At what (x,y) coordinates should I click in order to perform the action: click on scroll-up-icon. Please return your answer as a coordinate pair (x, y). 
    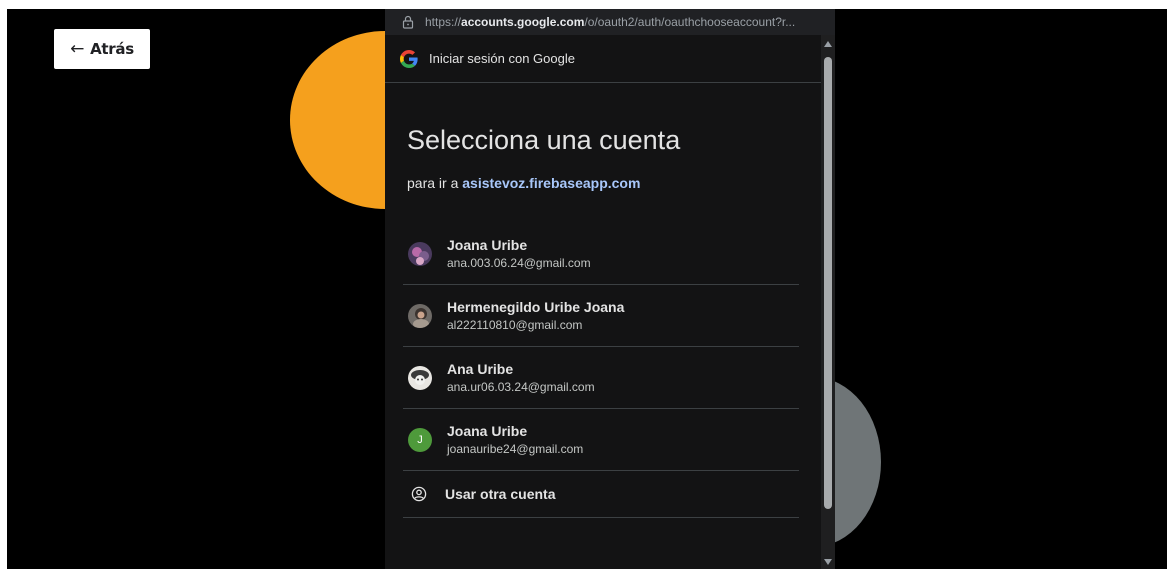
    Looking at the image, I should click on (828, 44).